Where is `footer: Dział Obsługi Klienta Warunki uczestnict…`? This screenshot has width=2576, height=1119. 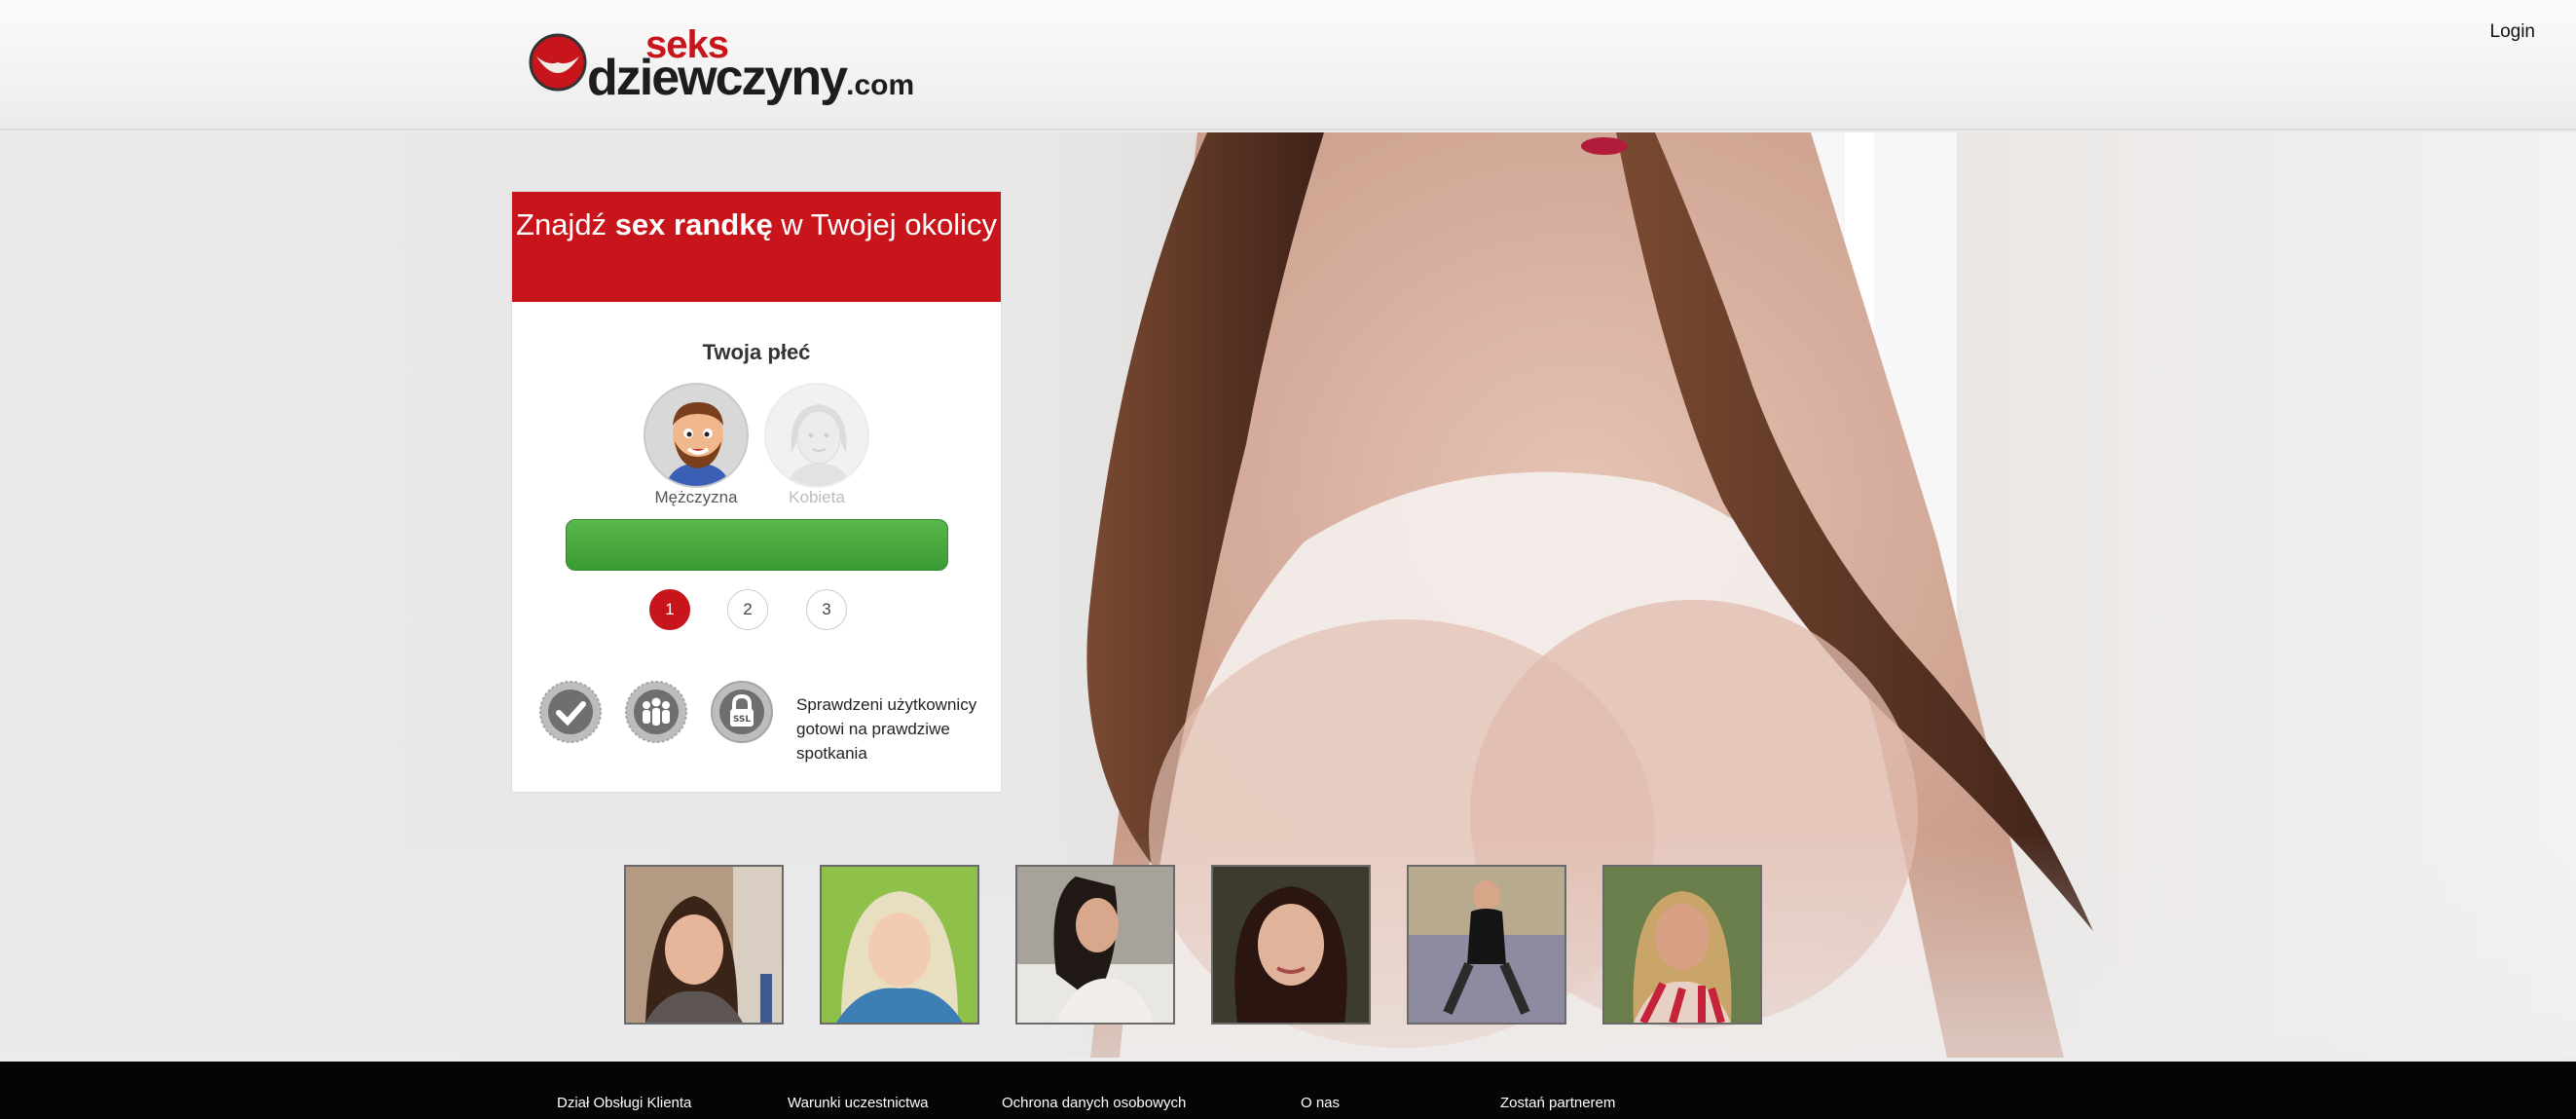
footer: Dział Obsługi Klienta Warunki uczestnict… is located at coordinates (1288, 1090).